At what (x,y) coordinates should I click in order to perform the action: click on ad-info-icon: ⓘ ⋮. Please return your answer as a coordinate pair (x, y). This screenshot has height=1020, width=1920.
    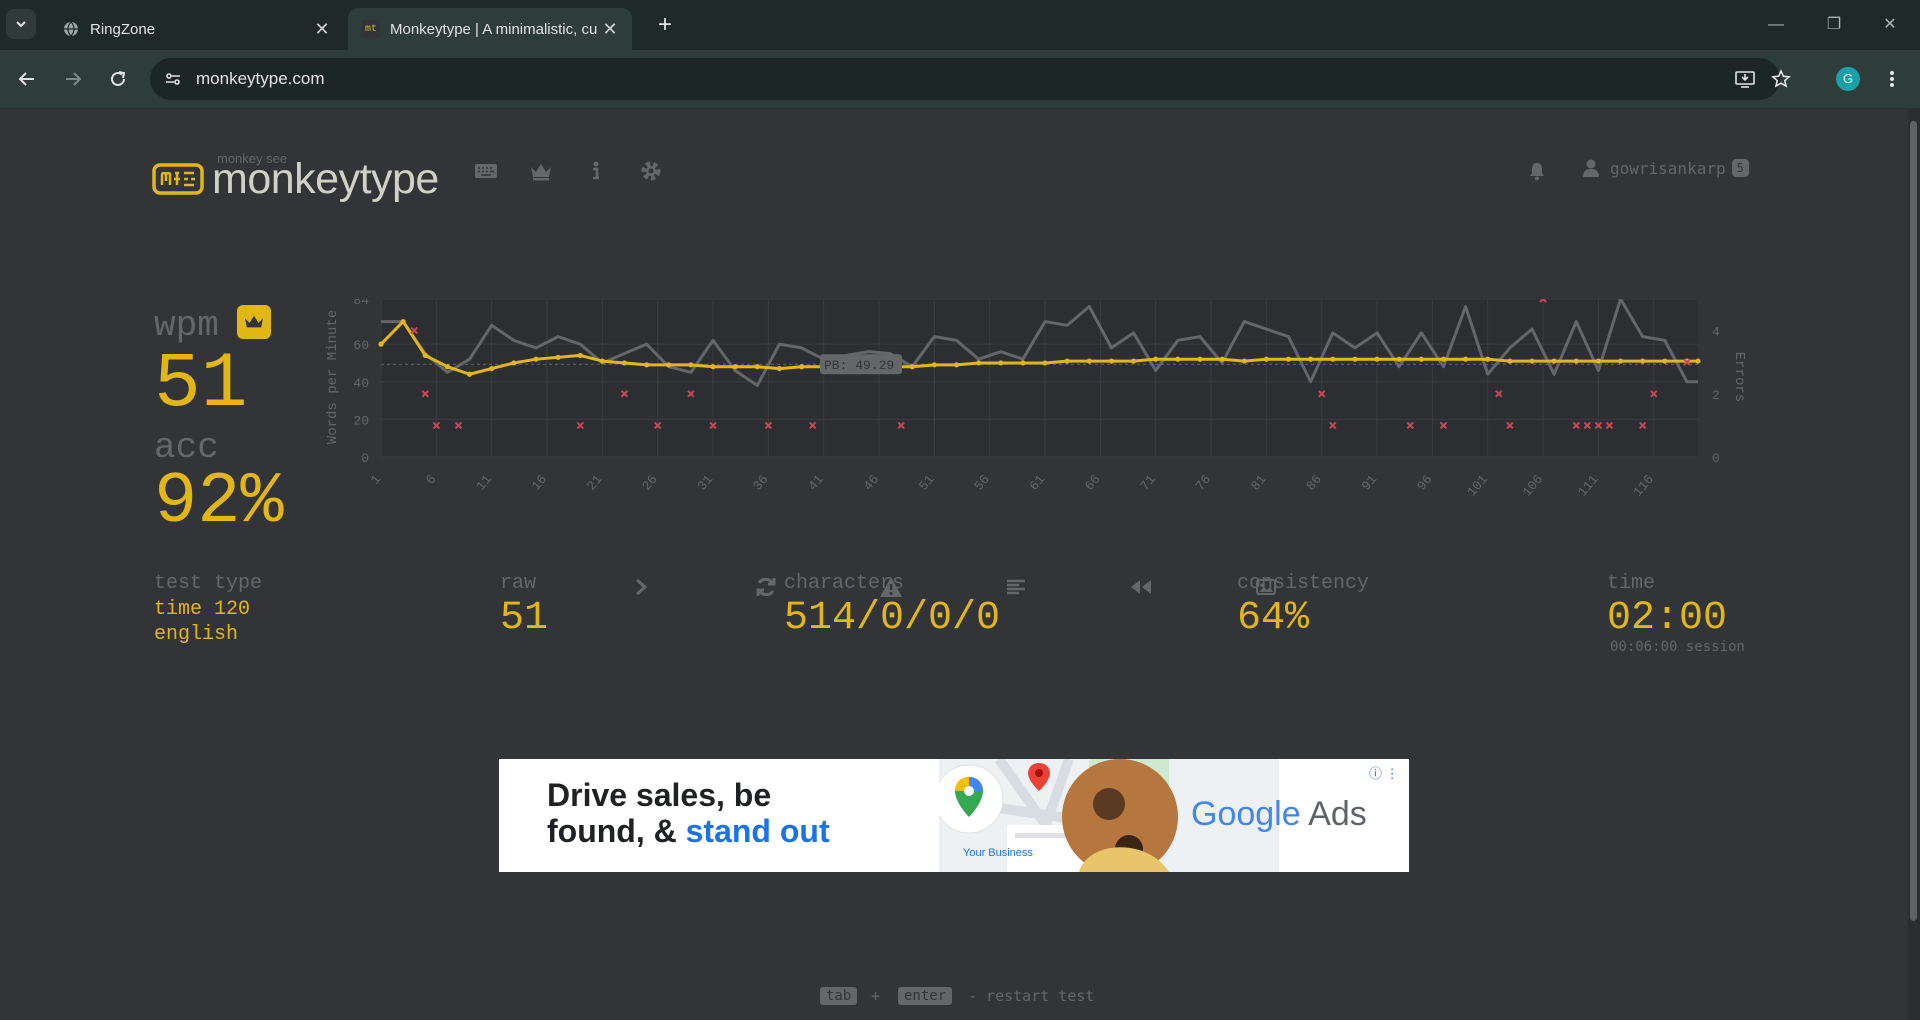
    Looking at the image, I should click on (1384, 772).